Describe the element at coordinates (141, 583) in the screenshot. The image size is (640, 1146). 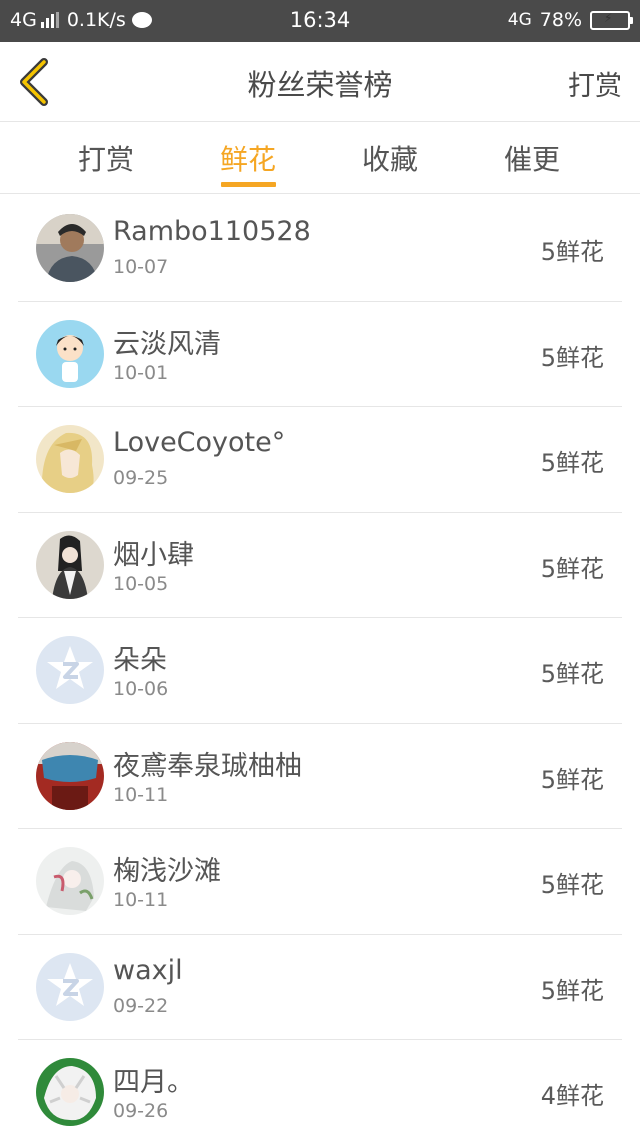
I see `fan-date: 10-05` at that location.